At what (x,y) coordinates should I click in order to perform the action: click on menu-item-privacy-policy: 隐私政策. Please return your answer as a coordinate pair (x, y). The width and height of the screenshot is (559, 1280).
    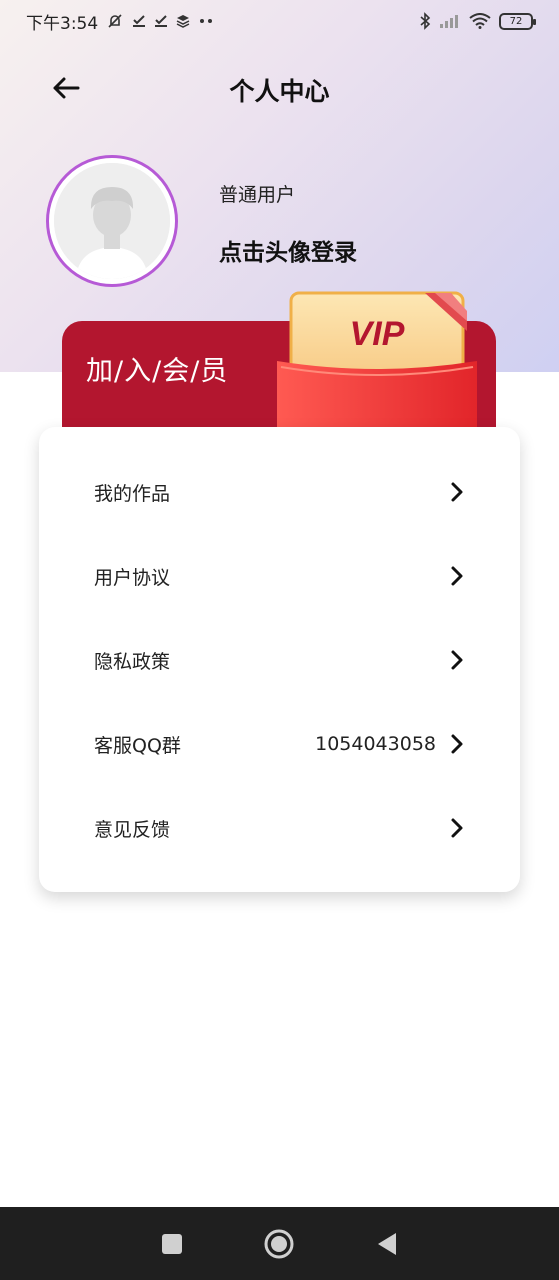
    Looking at the image, I should click on (279, 660).